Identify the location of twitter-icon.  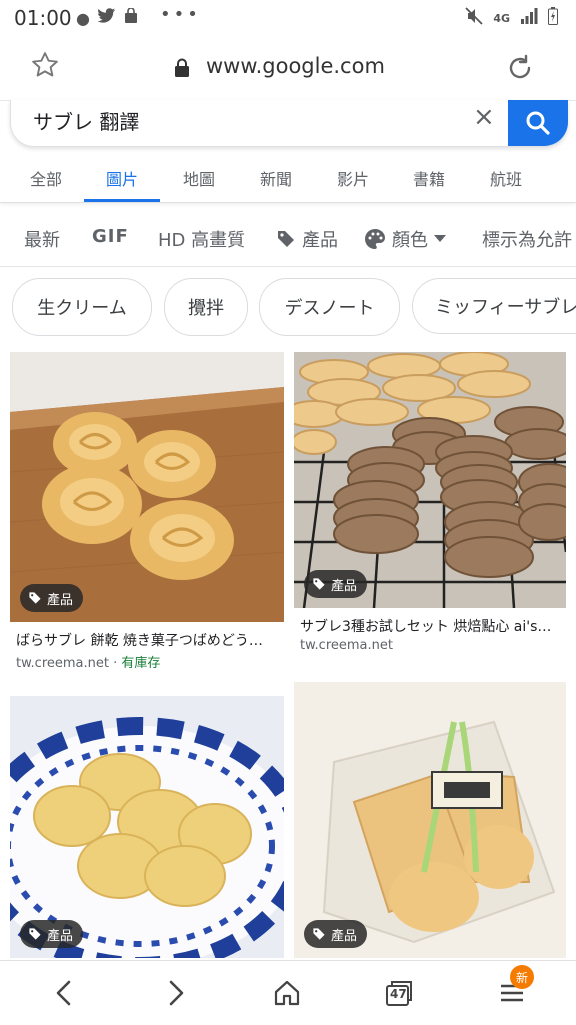
(106, 18).